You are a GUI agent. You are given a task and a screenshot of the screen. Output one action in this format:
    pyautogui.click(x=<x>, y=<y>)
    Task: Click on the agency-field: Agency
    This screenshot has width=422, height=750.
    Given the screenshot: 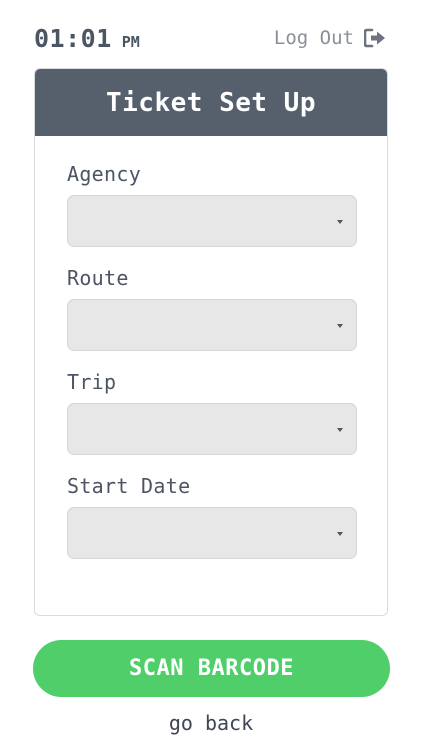 What is the action you would take?
    pyautogui.click(x=212, y=204)
    